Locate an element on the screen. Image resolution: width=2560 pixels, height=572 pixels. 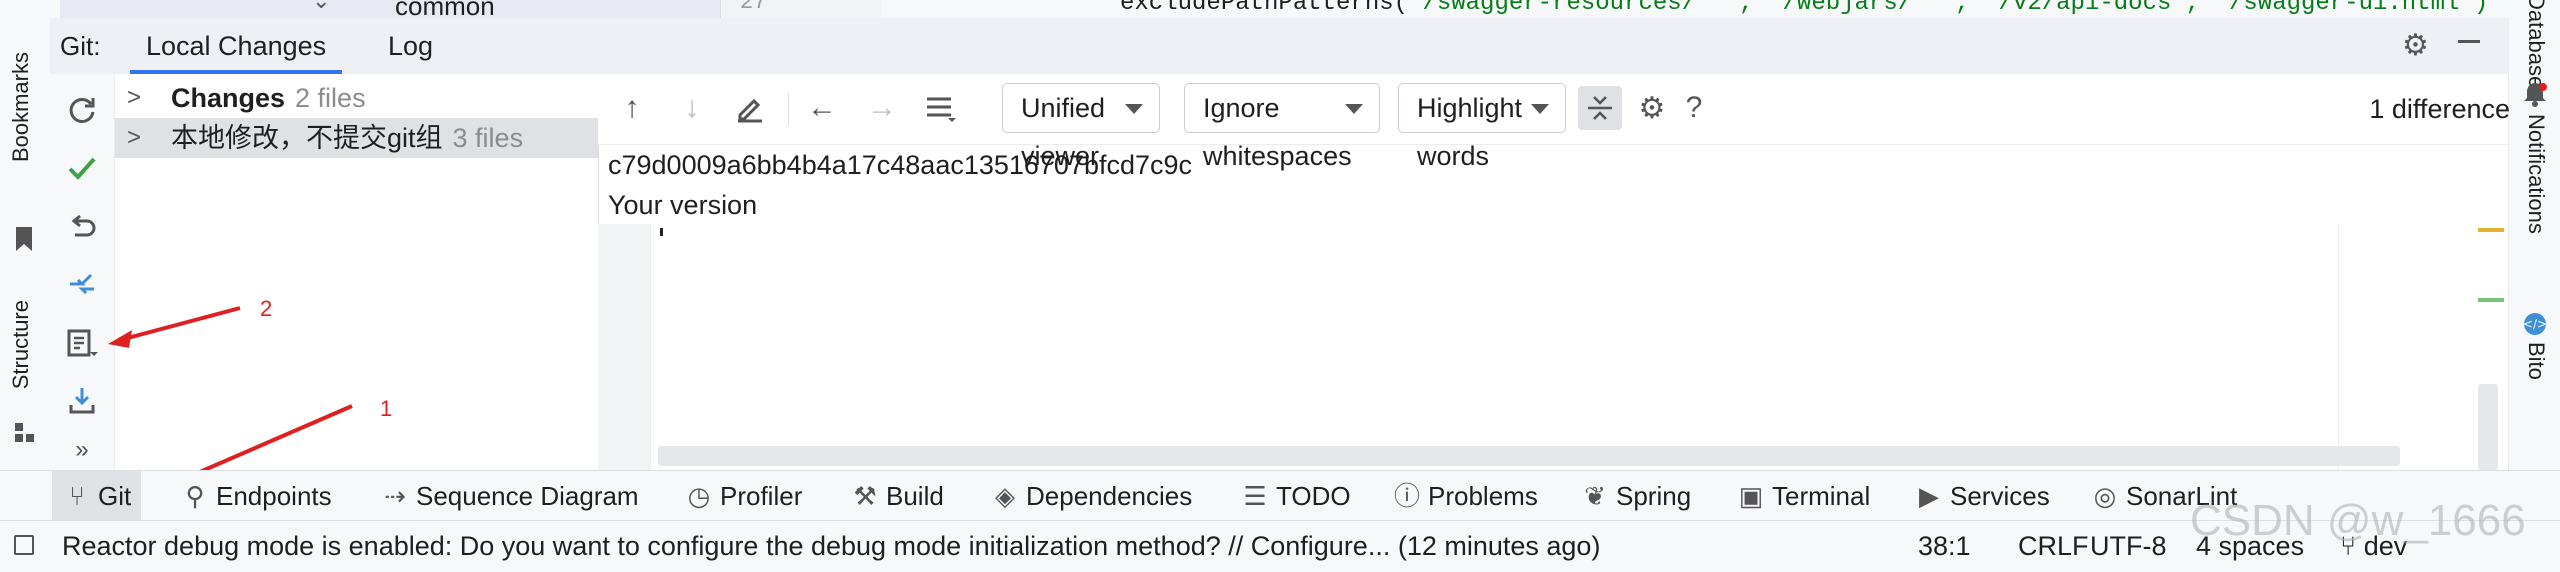
arrow-up-icon: ↑ is located at coordinates (632, 107).